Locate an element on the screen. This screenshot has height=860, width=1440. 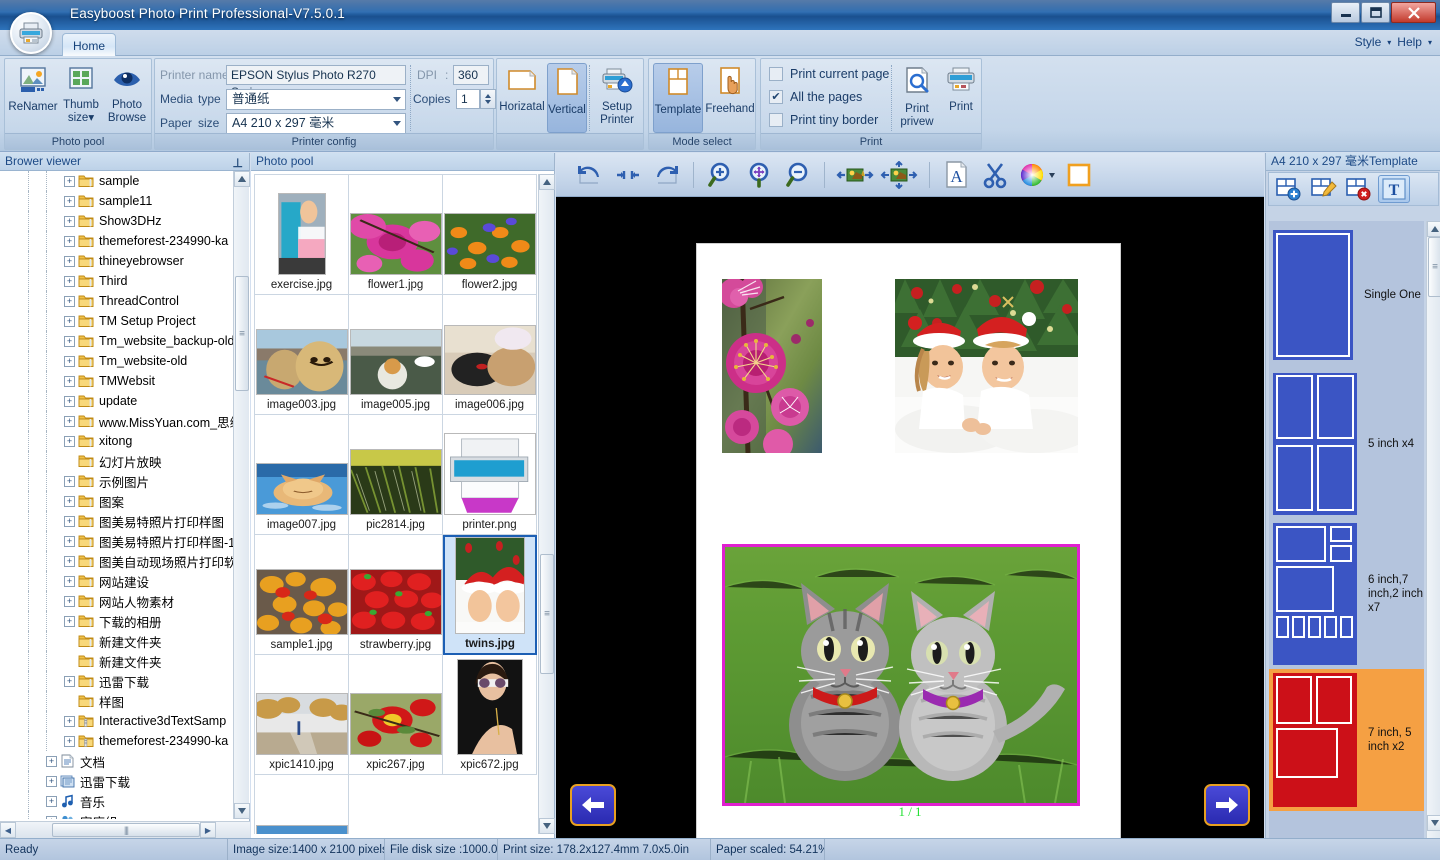
photo-thumbnail-exercise-jpg: exercise.jpg is located at coordinates (302, 235).